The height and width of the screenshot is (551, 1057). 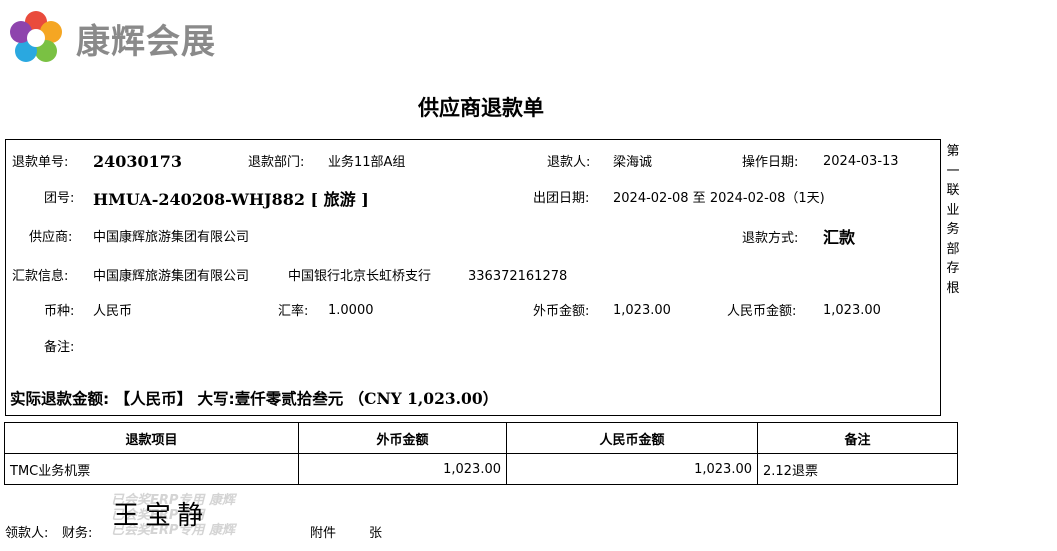 I want to click on method-label: 退款方式:, so click(x=770, y=238).